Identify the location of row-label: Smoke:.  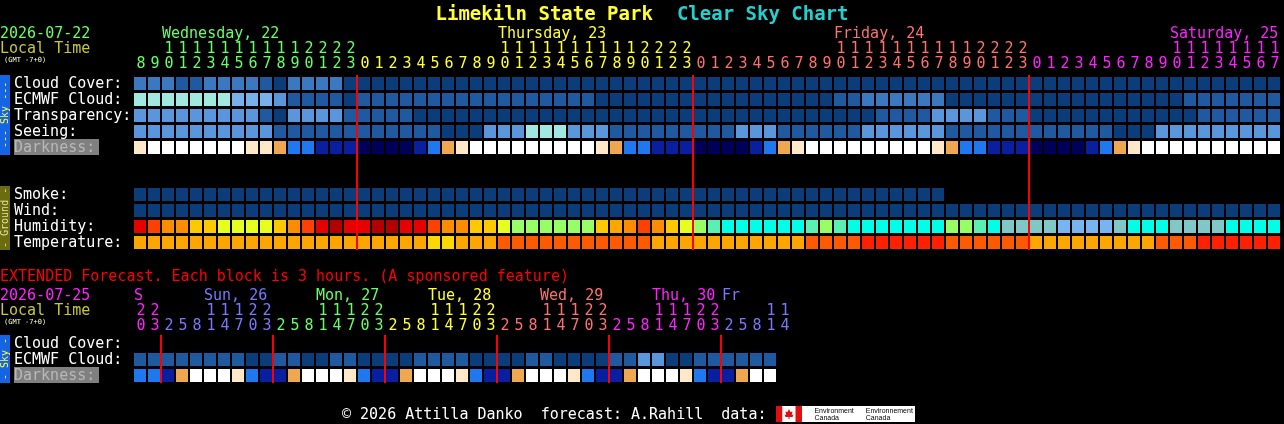
(41, 194).